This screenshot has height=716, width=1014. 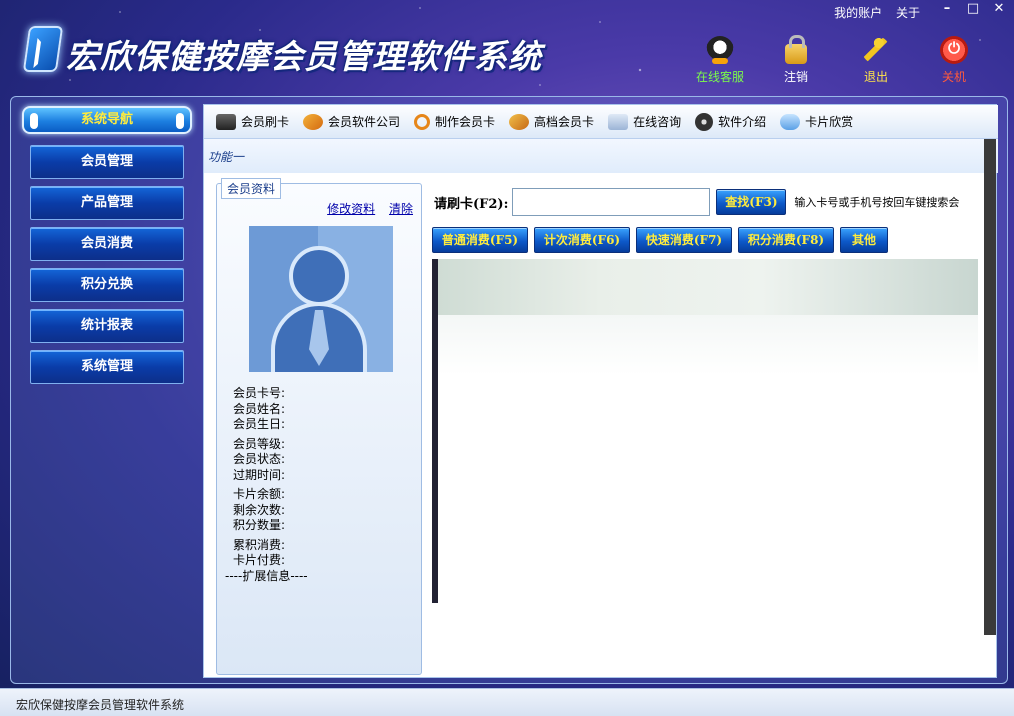 I want to click on search-button: 查找(F3), so click(x=751, y=202).